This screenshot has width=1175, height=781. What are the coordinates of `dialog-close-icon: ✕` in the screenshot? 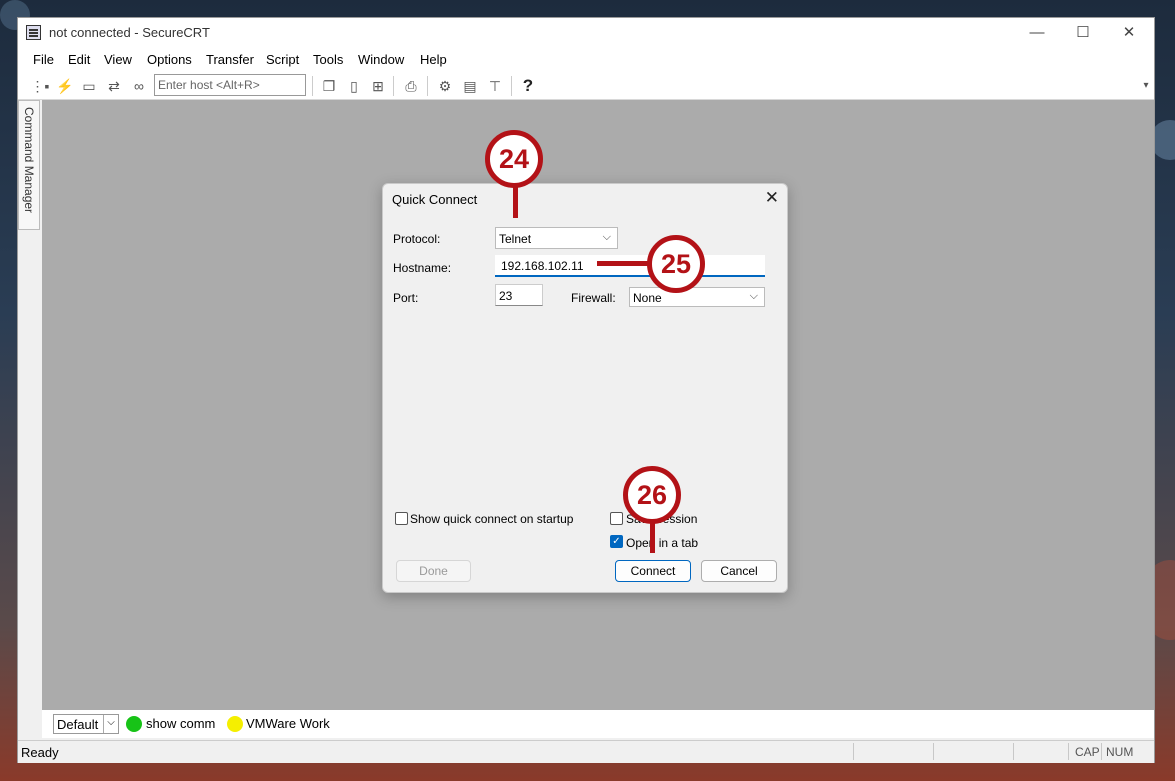 It's located at (772, 198).